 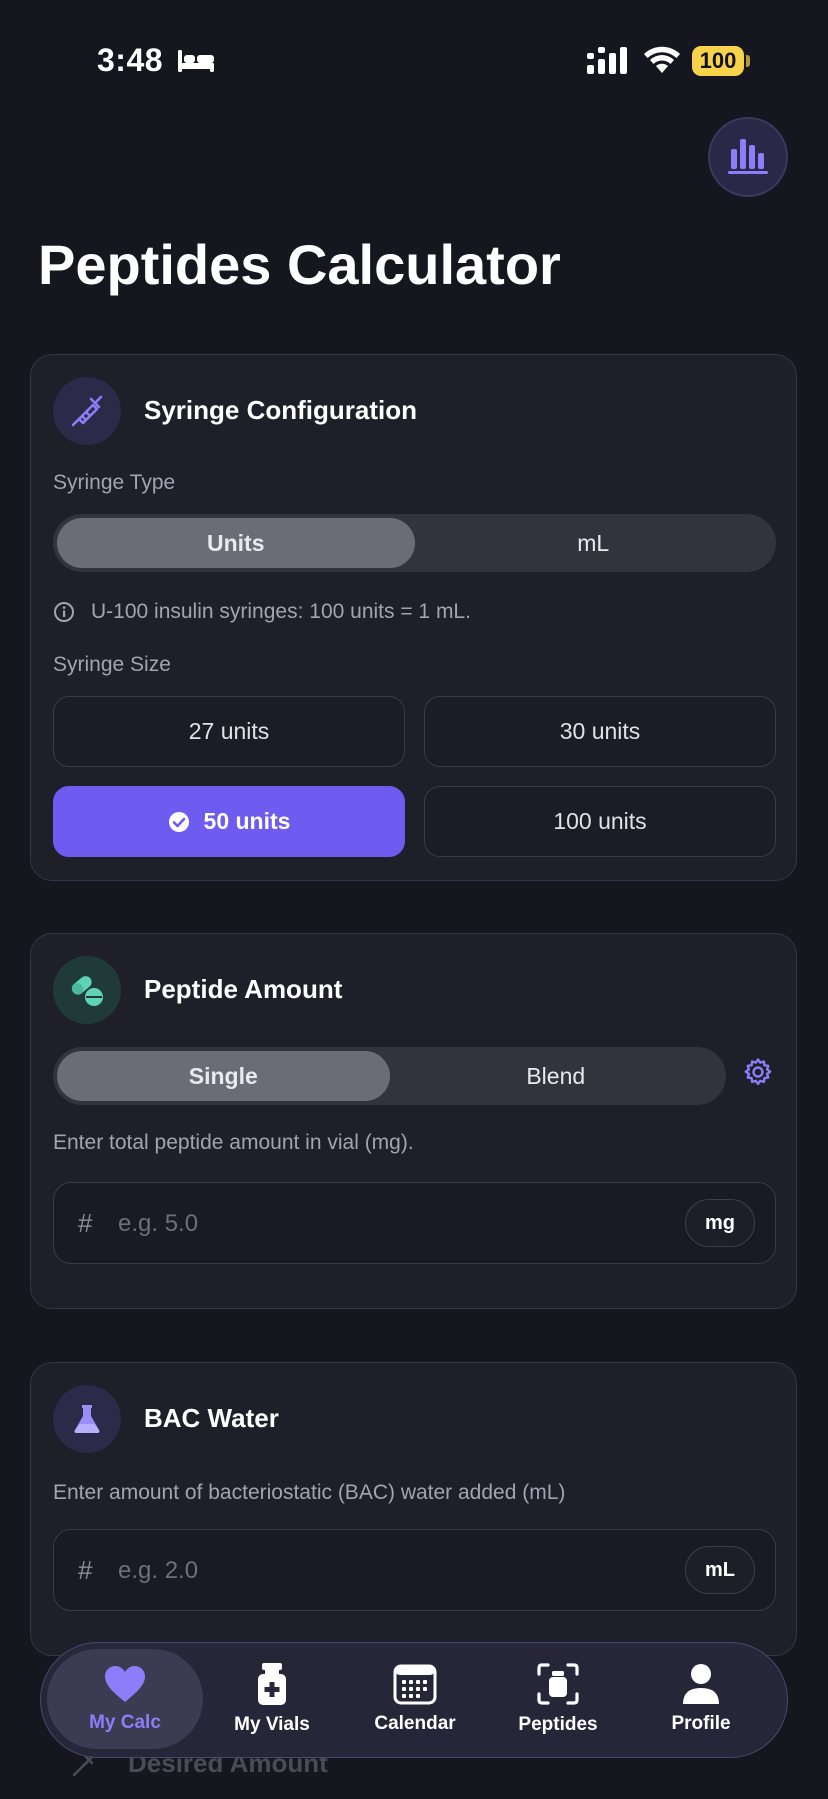 What do you see at coordinates (414, 60) in the screenshot?
I see `status-bar: 3:48 100` at bounding box center [414, 60].